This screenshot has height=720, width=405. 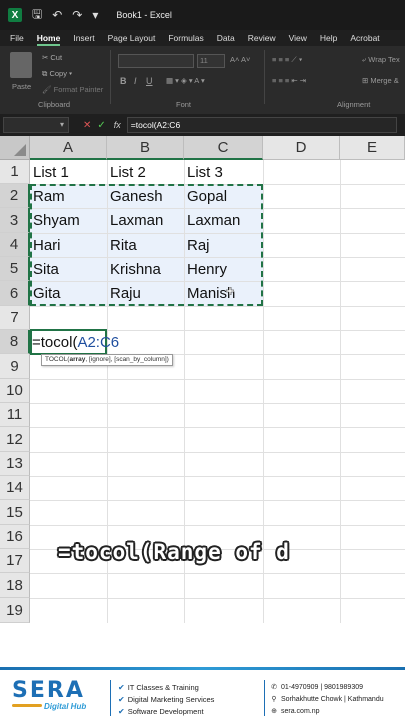 What do you see at coordinates (15, 415) in the screenshot?
I see `row-header-11: 11` at bounding box center [15, 415].